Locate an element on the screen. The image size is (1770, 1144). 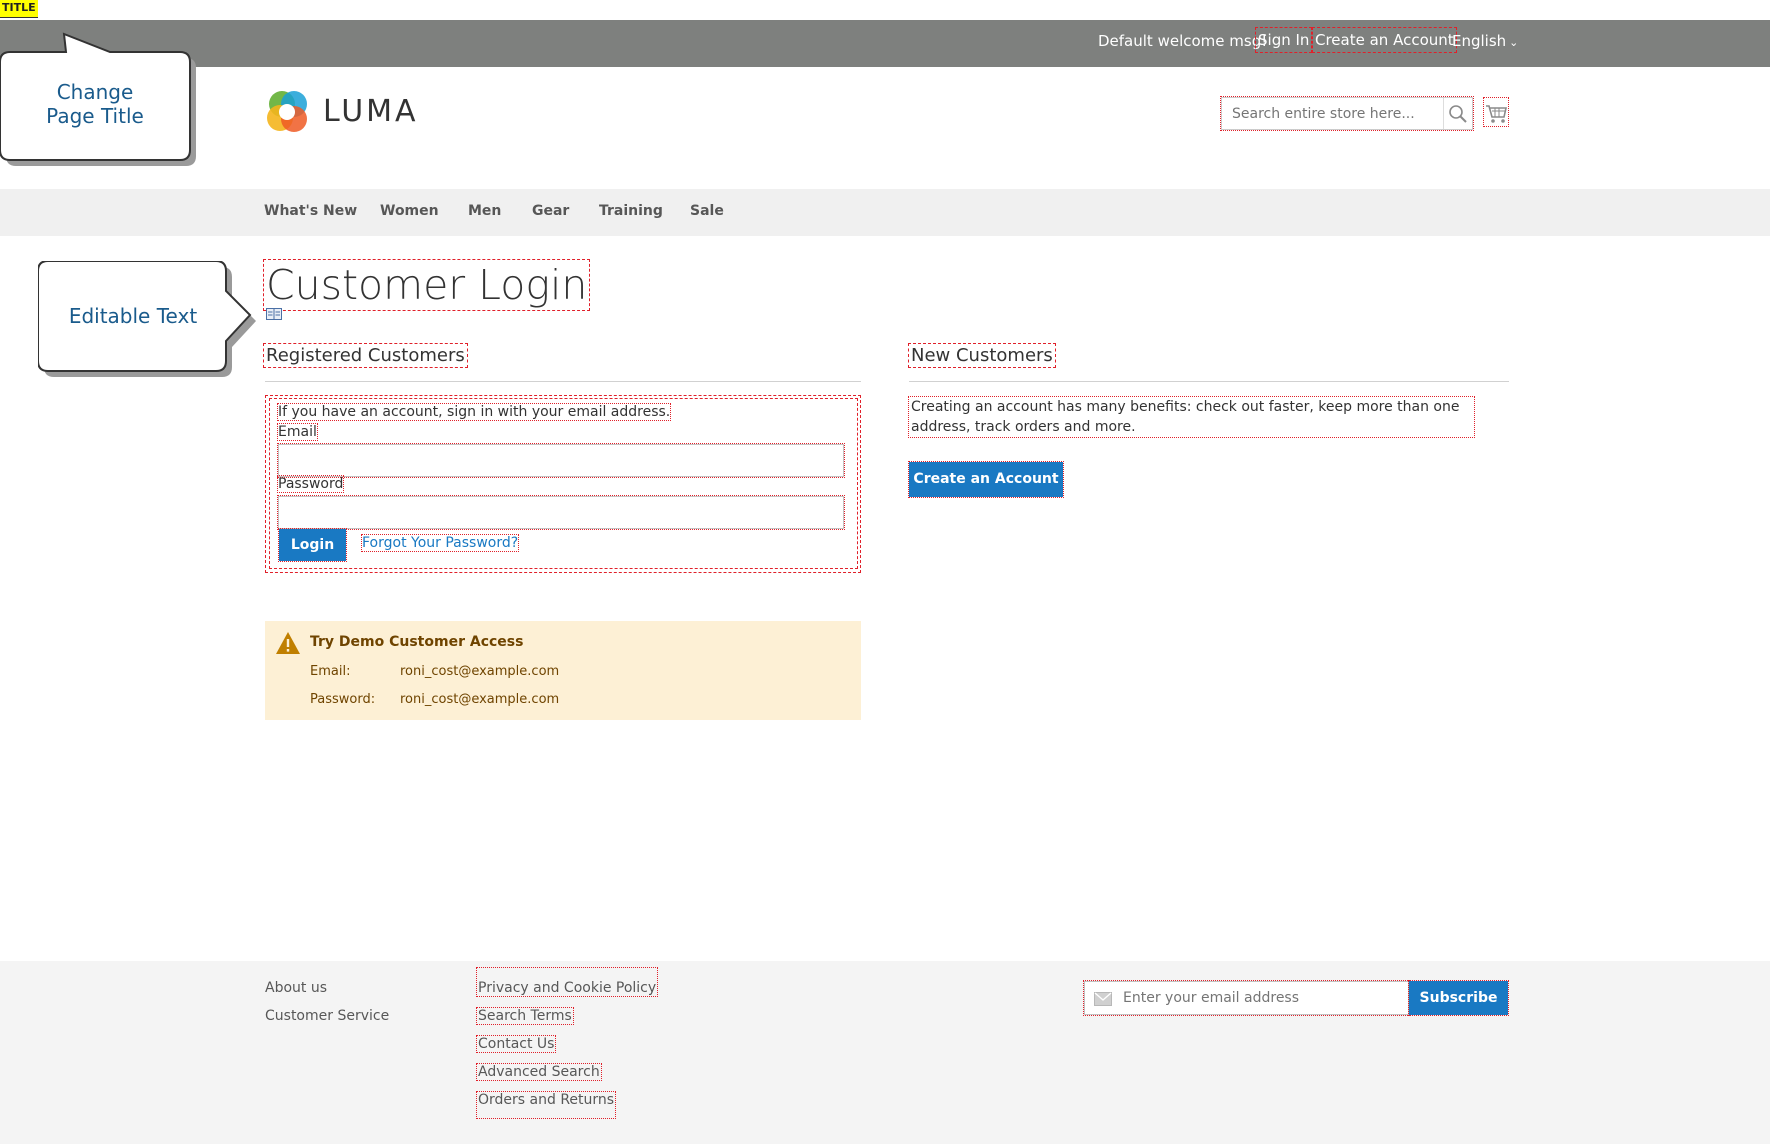
nav-item-sale: Sale is located at coordinates (707, 211).